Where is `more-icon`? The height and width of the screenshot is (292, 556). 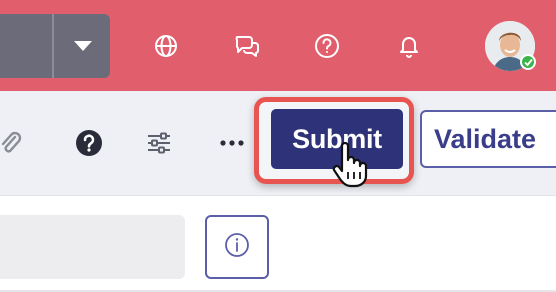 more-icon is located at coordinates (232, 143).